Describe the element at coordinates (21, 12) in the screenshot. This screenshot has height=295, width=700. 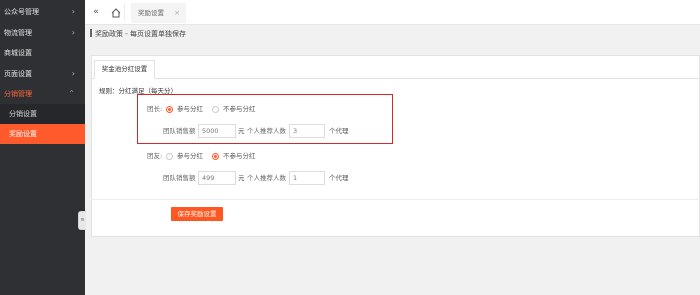
I see `sidebar-item-label: 公众号管理` at that location.